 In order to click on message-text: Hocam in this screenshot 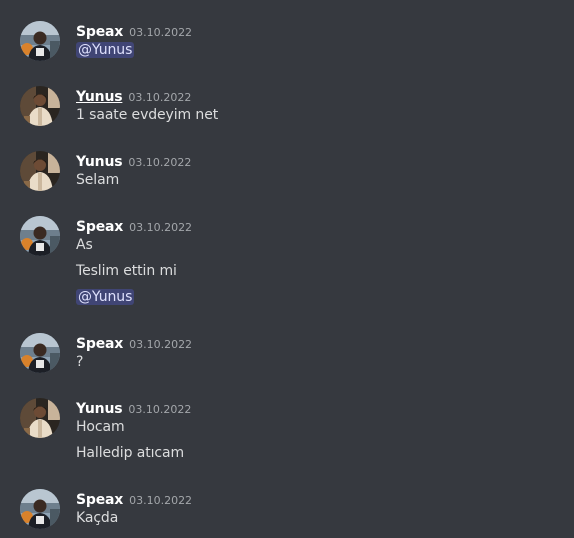, I will do `click(100, 427)`.